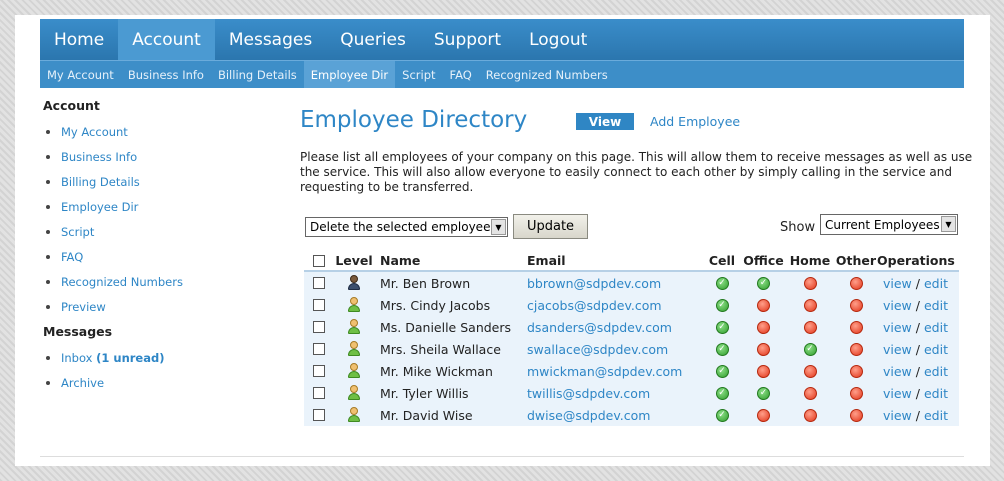 The height and width of the screenshot is (481, 1004). What do you see at coordinates (436, 371) in the screenshot?
I see `employee-name: Mr. Mike Wickman` at bounding box center [436, 371].